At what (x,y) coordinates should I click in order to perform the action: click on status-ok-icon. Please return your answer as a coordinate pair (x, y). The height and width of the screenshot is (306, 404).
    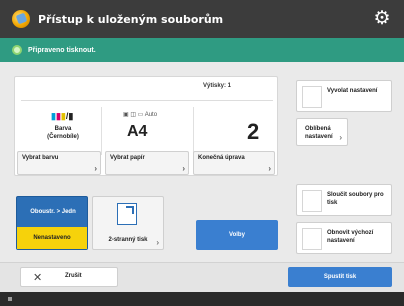
    Looking at the image, I should click on (17, 50).